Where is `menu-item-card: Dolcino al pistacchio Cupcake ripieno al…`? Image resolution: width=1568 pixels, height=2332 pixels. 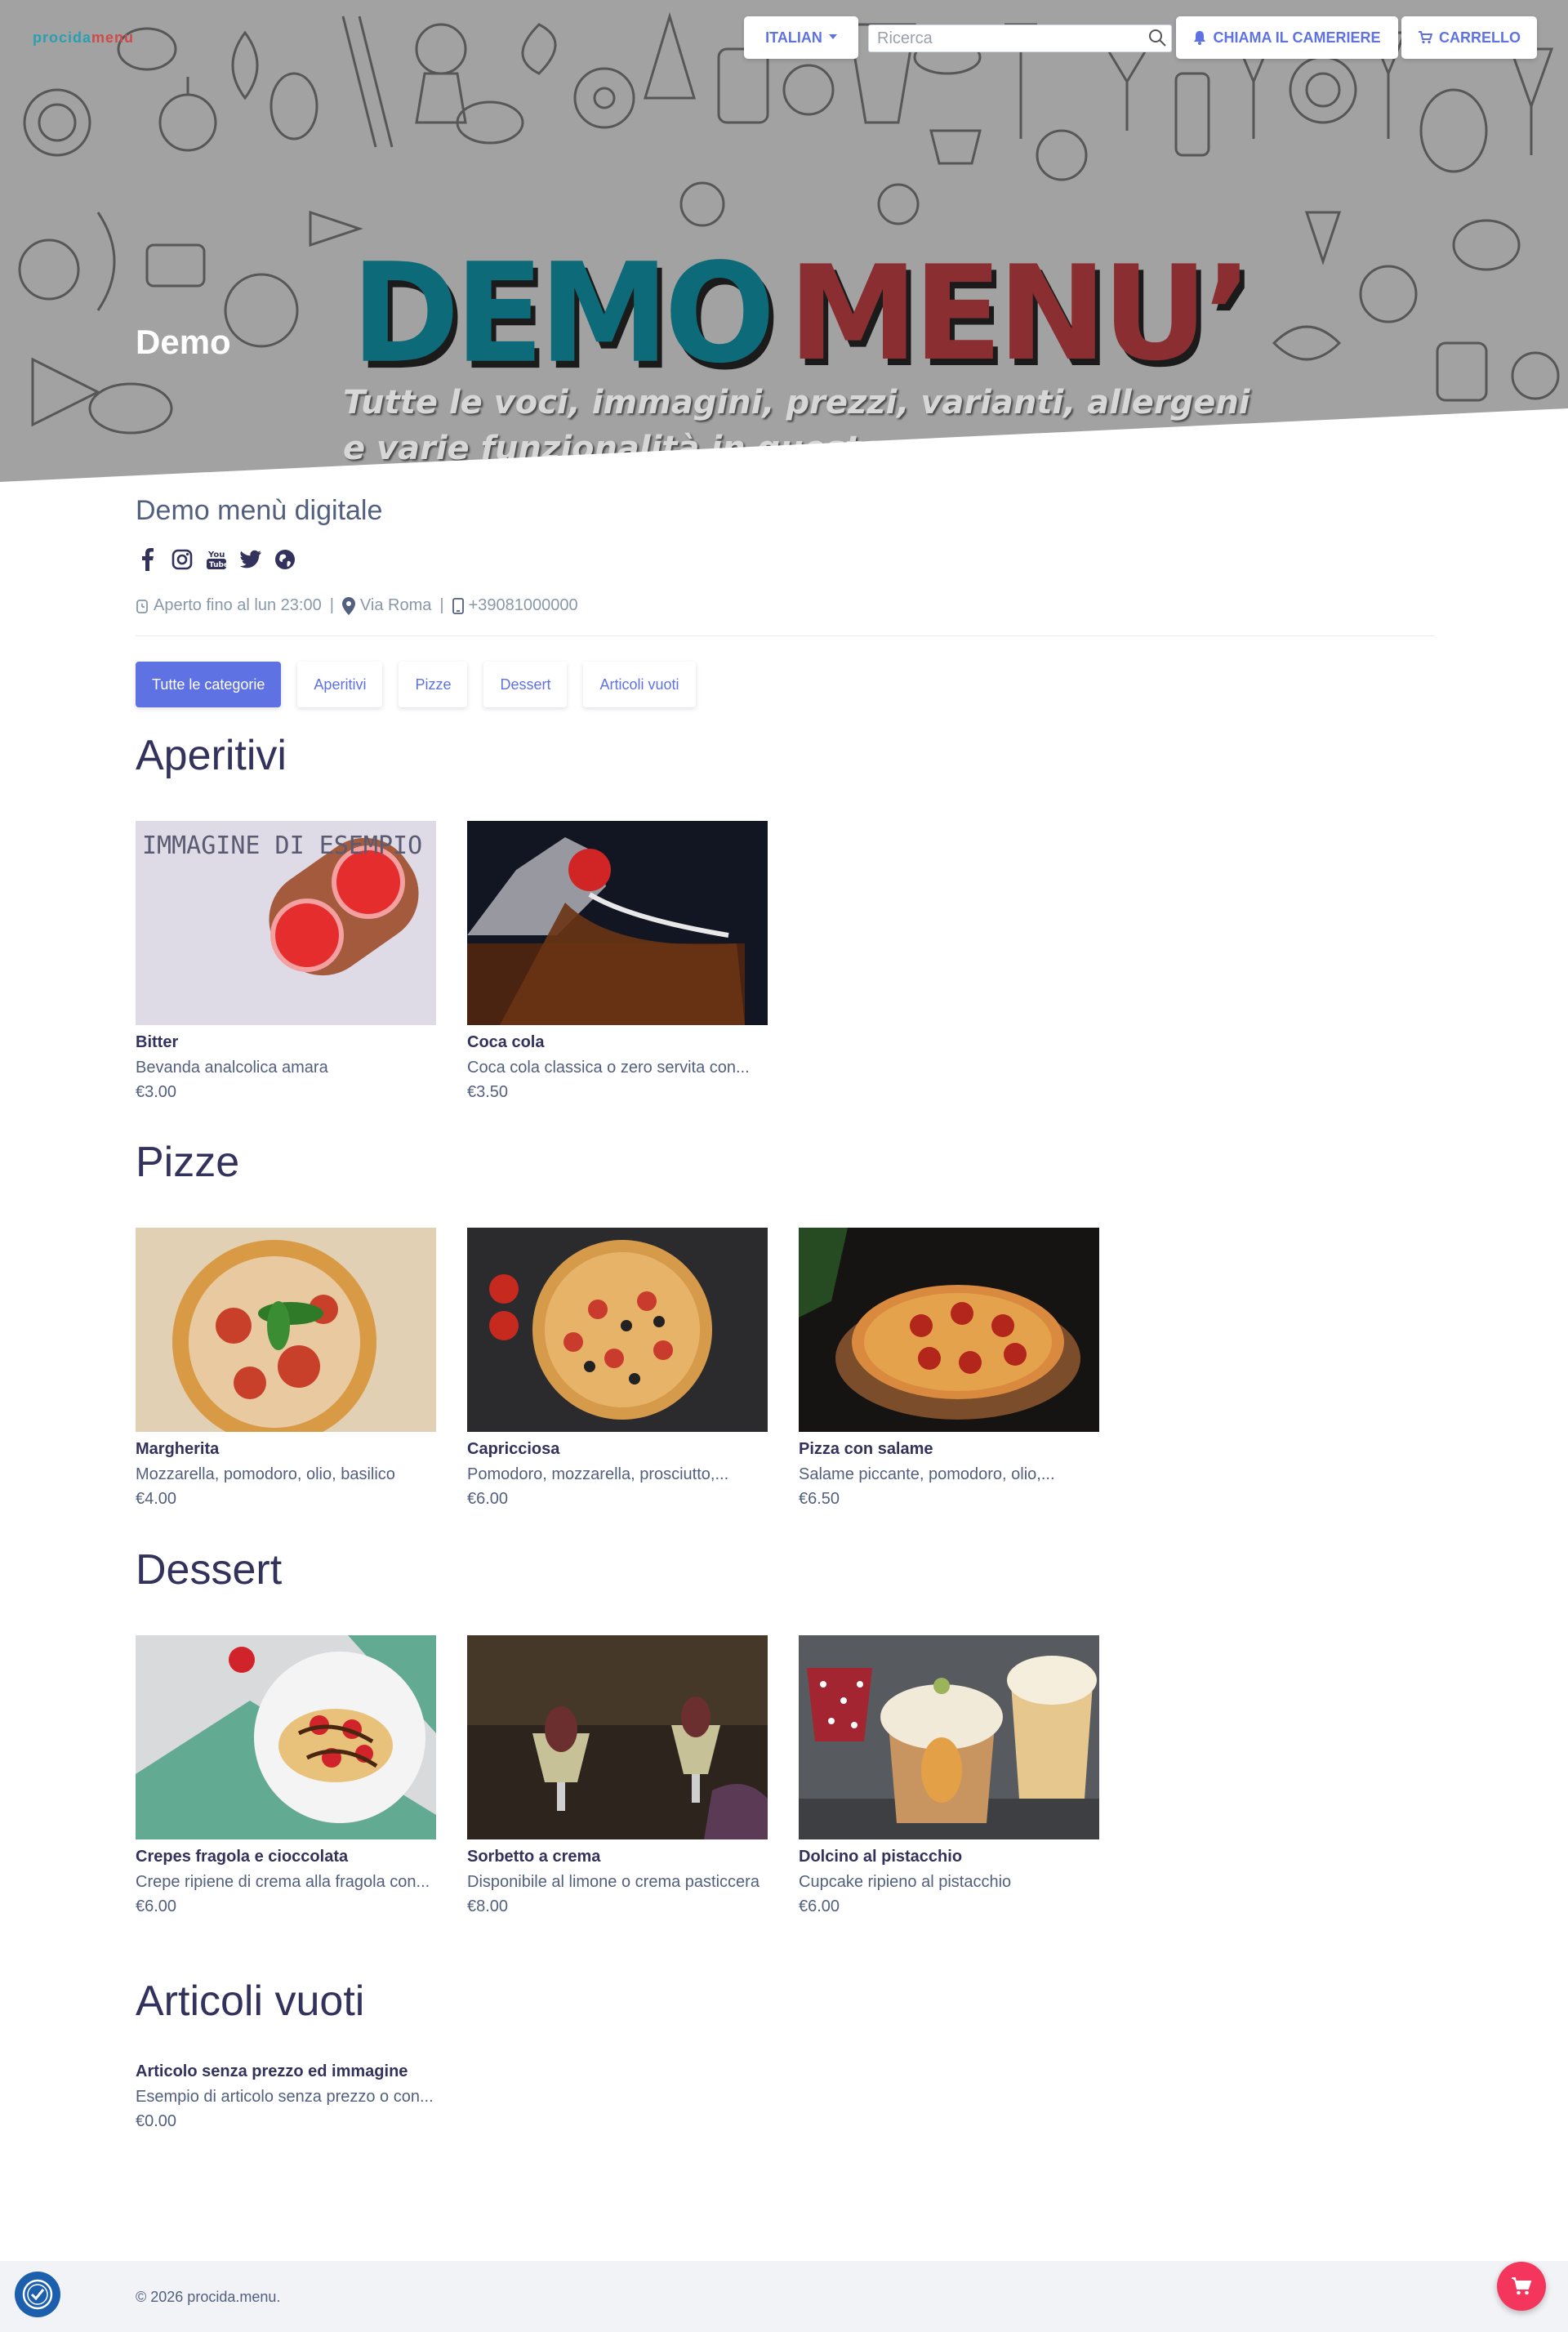
menu-item-card: Dolcino al pistacchio Cupcake ripieno al… is located at coordinates (949, 1777).